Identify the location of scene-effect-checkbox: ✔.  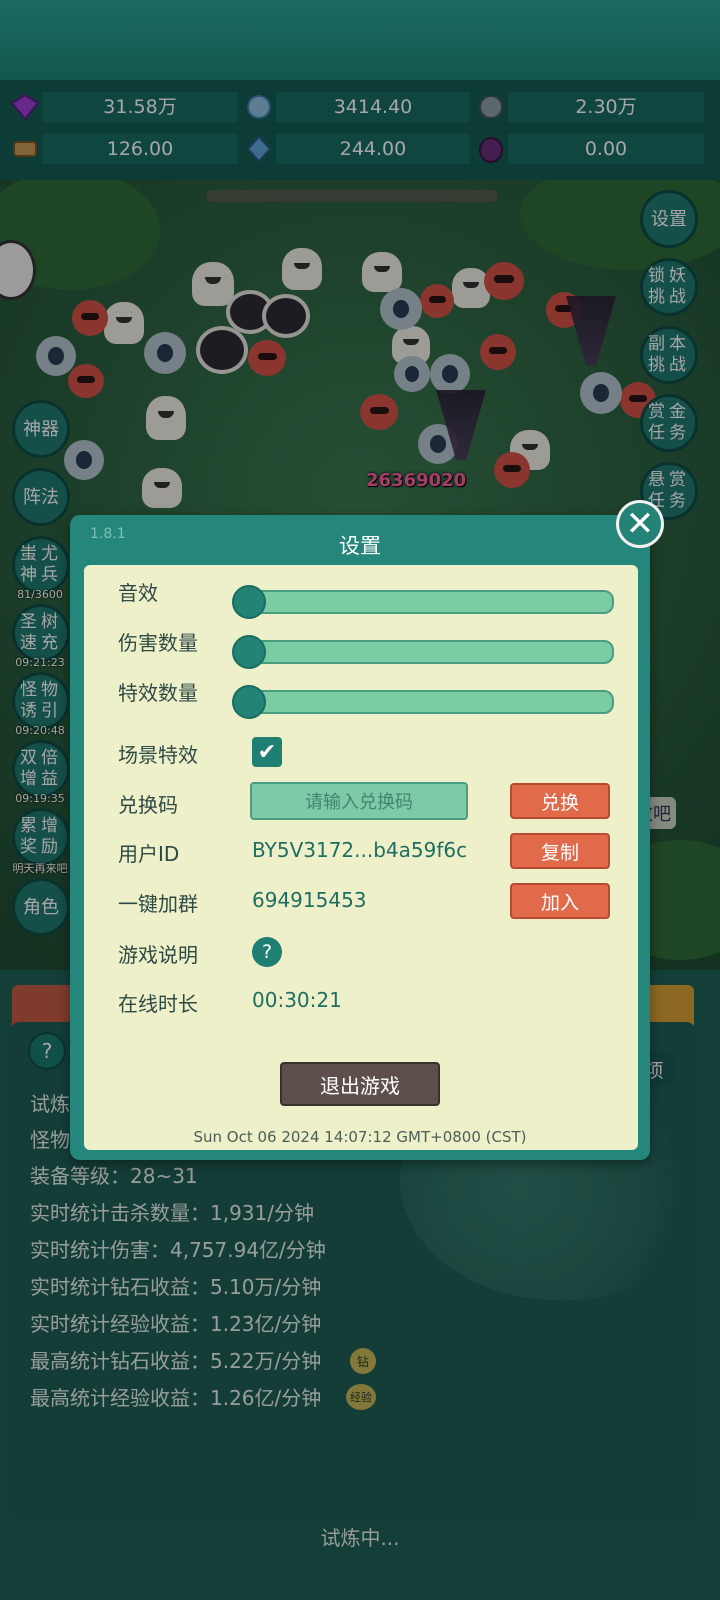
(267, 752).